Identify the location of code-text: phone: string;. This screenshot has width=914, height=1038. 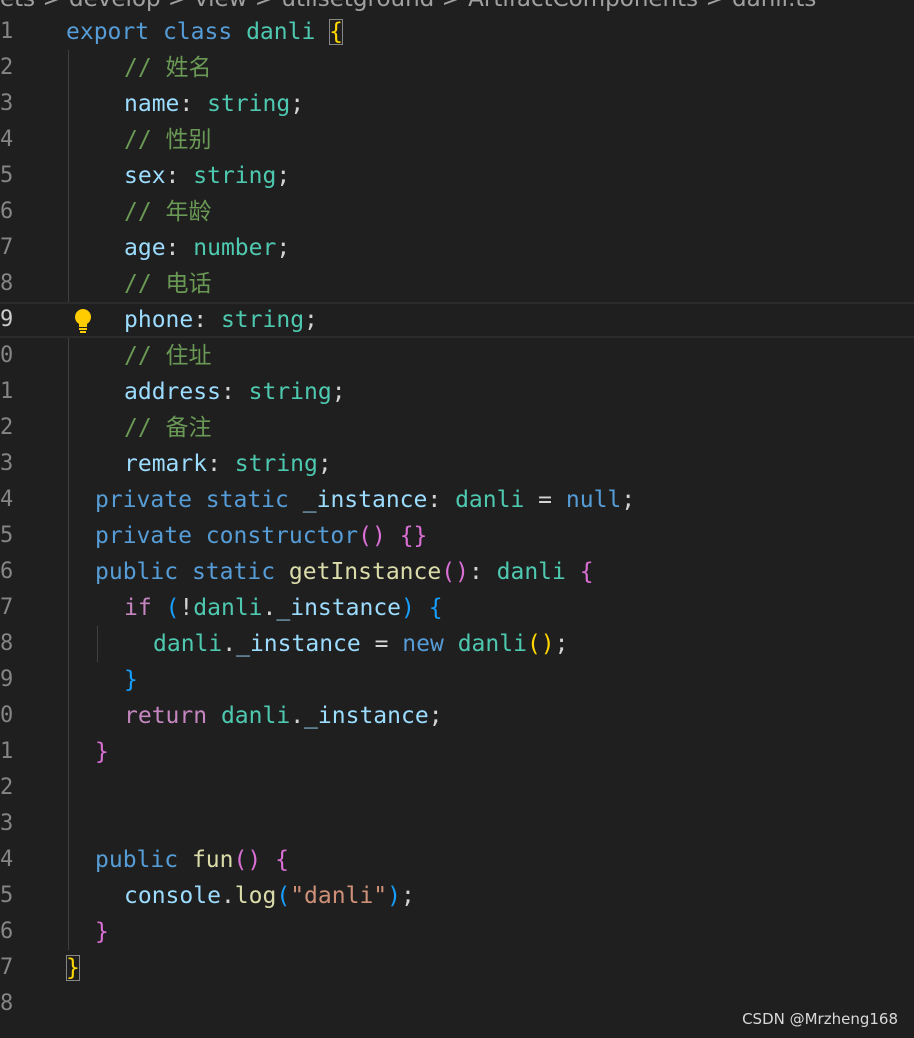
(221, 320).